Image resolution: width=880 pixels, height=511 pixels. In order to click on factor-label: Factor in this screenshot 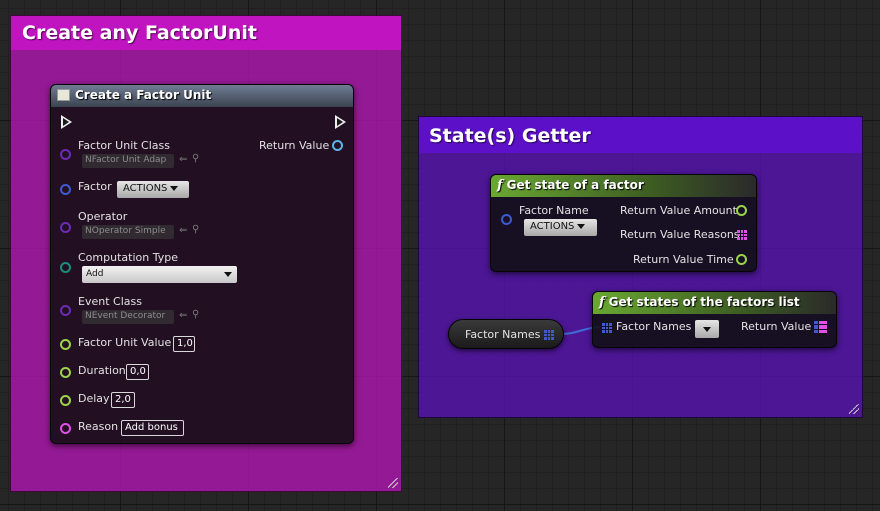, I will do `click(95, 186)`.